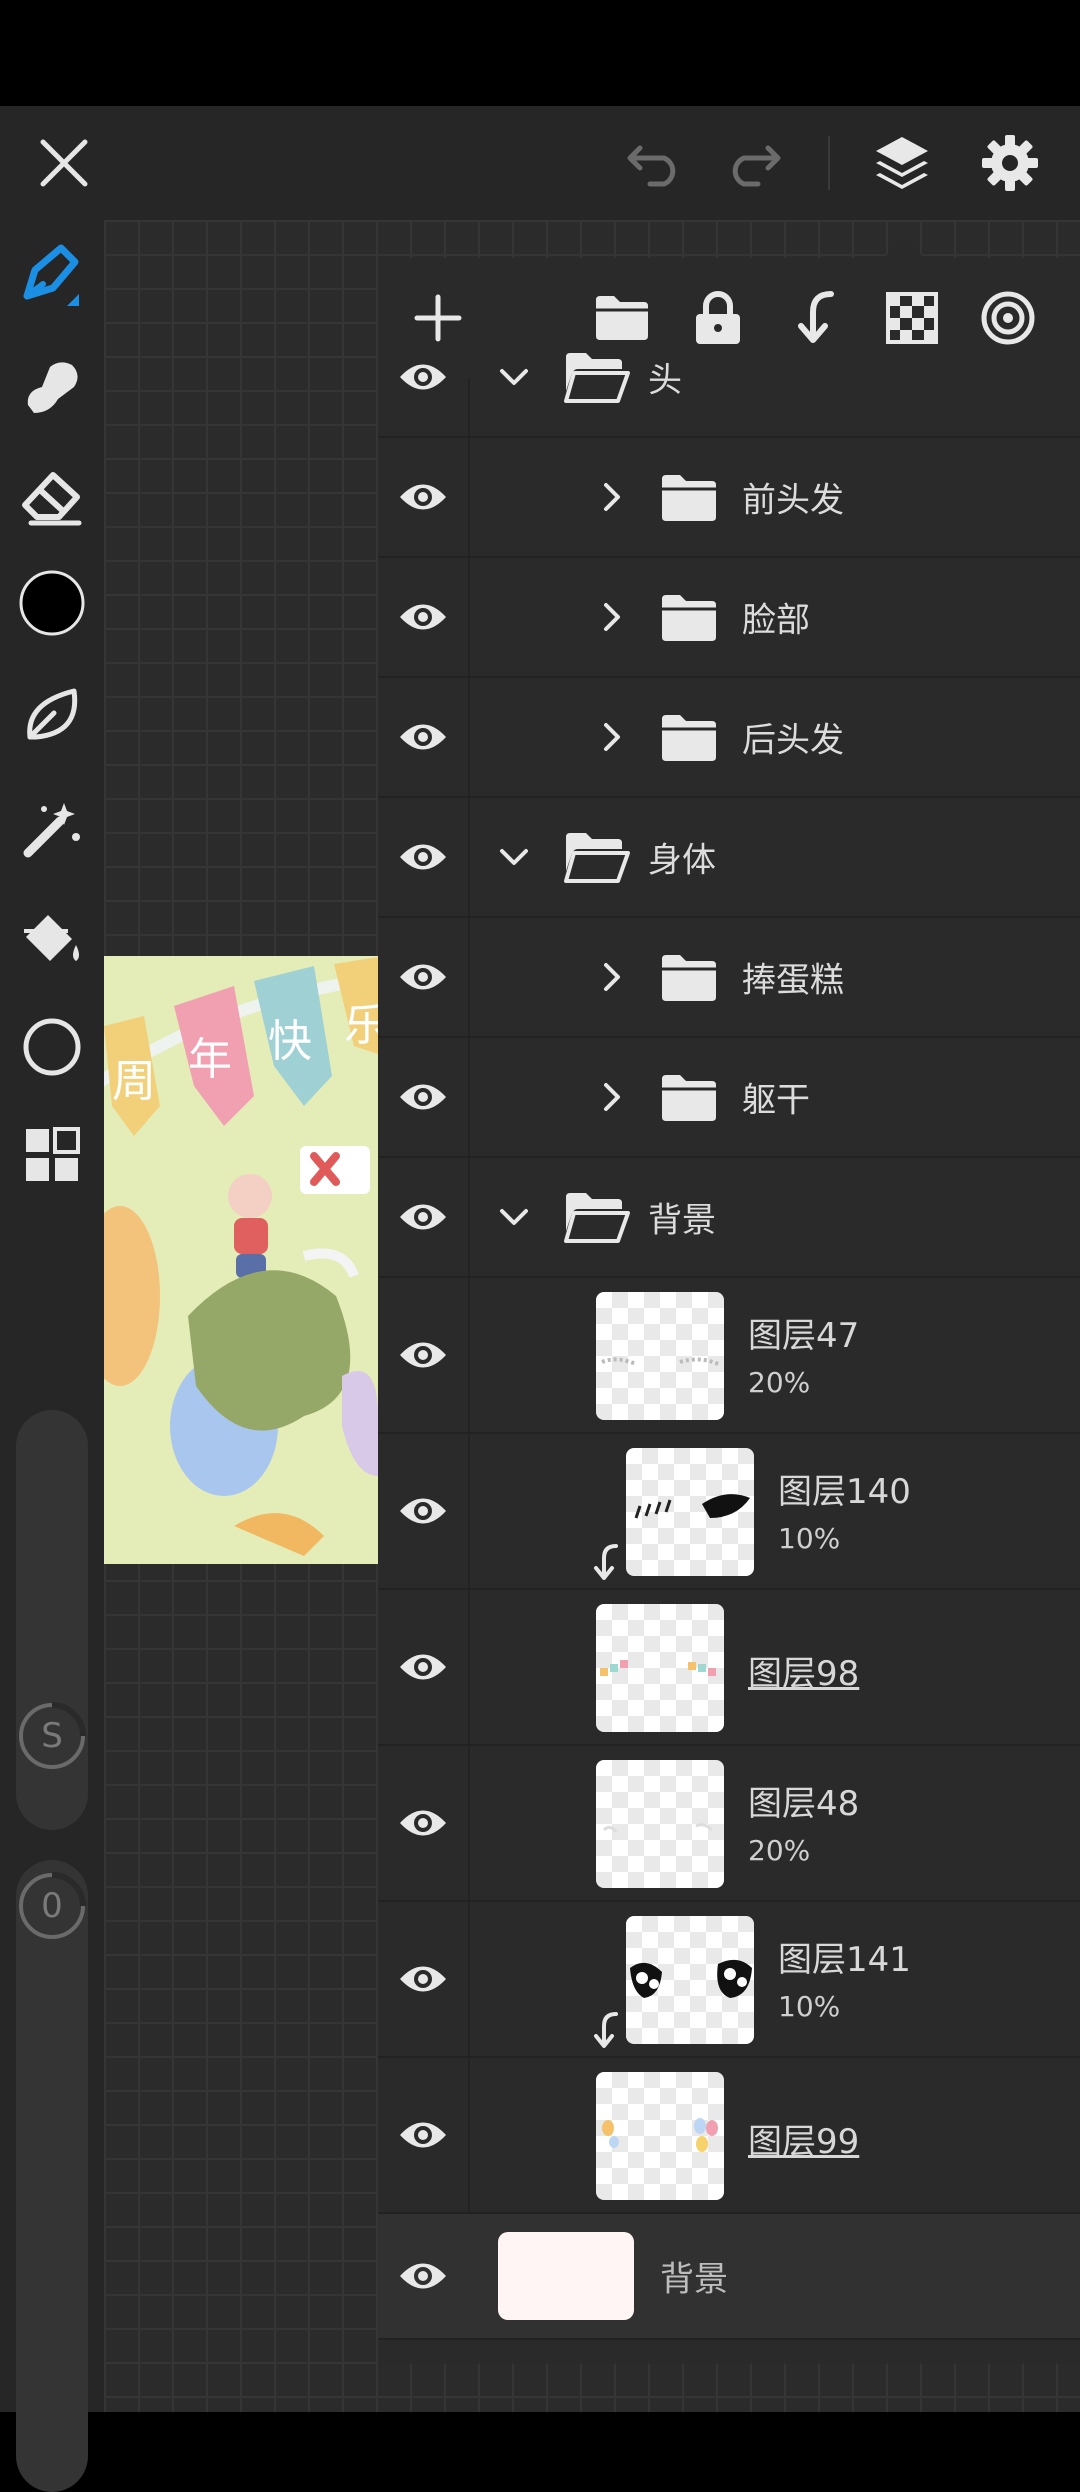  I want to click on magic-wand-tool, so click(52, 829).